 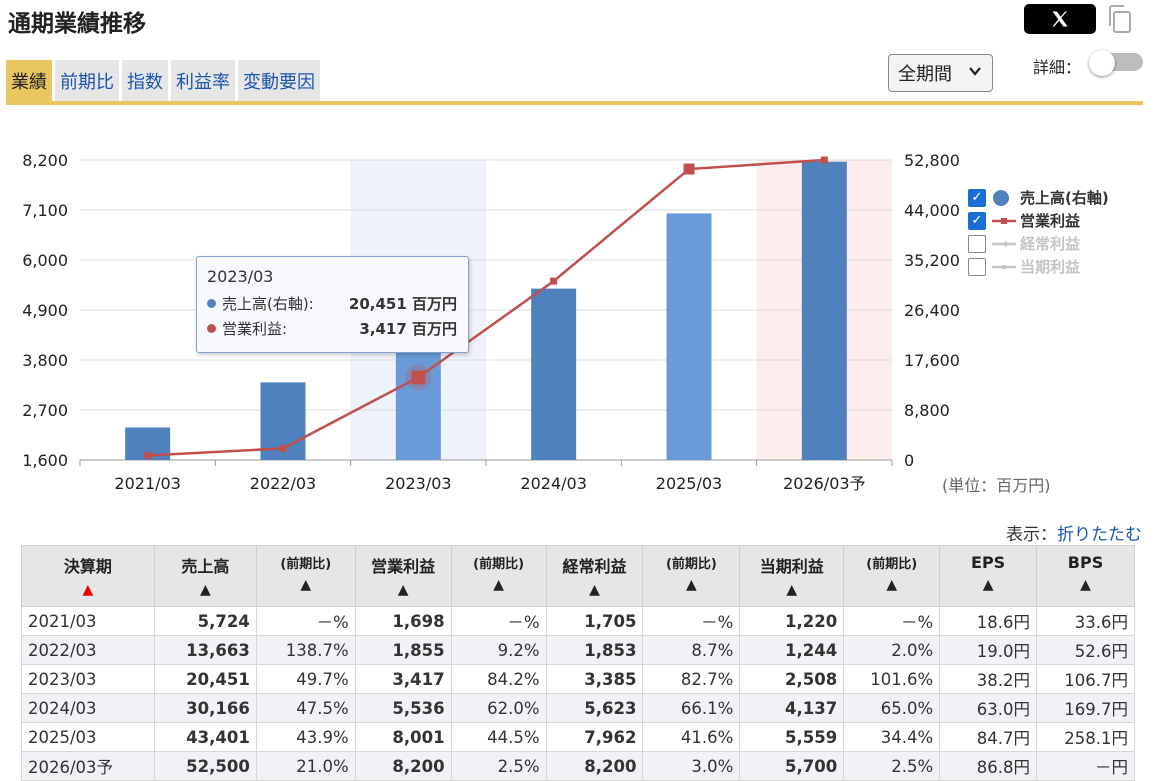 What do you see at coordinates (594, 737) in the screenshot?
I see `value-cell: 7,962` at bounding box center [594, 737].